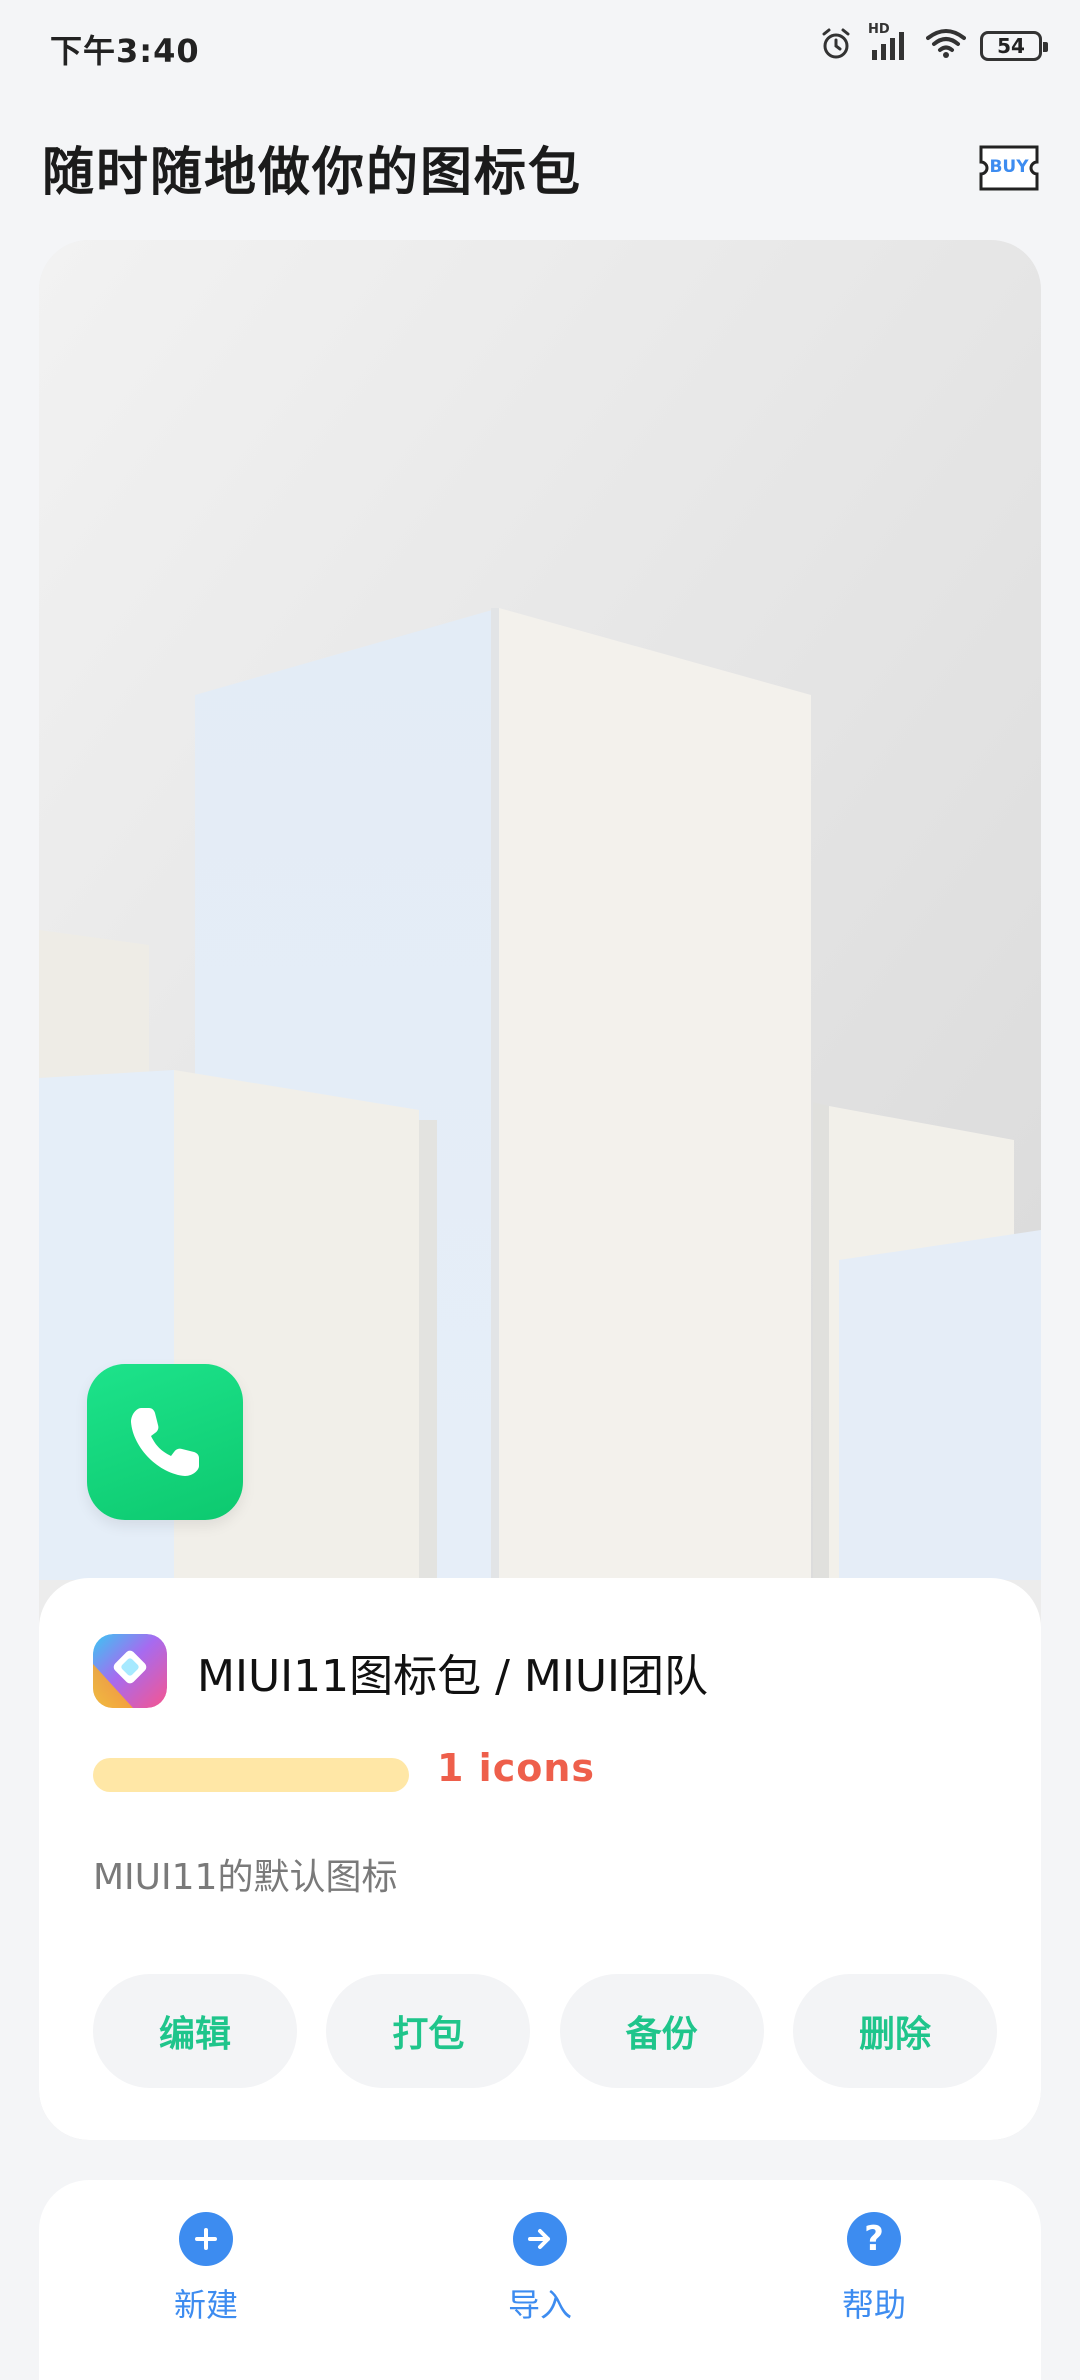  What do you see at coordinates (890, 44) in the screenshot?
I see `signal-icon: HD` at bounding box center [890, 44].